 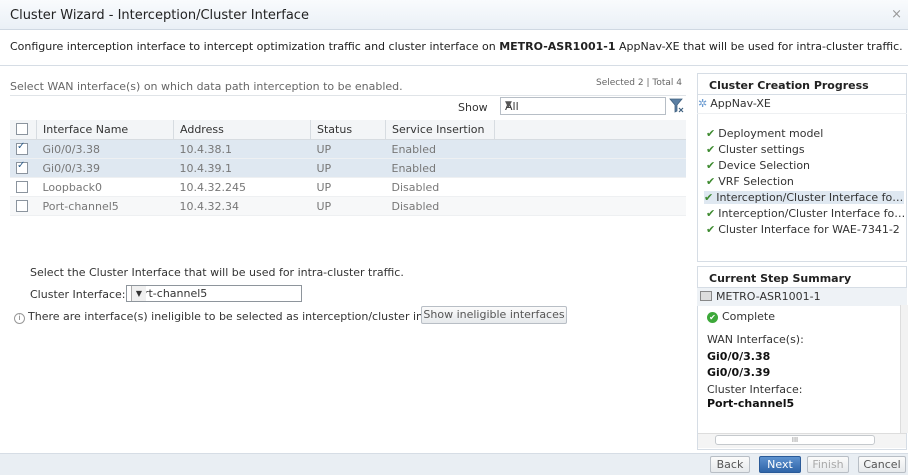 What do you see at coordinates (242, 130) in the screenshot?
I see `column-header-address: Address` at bounding box center [242, 130].